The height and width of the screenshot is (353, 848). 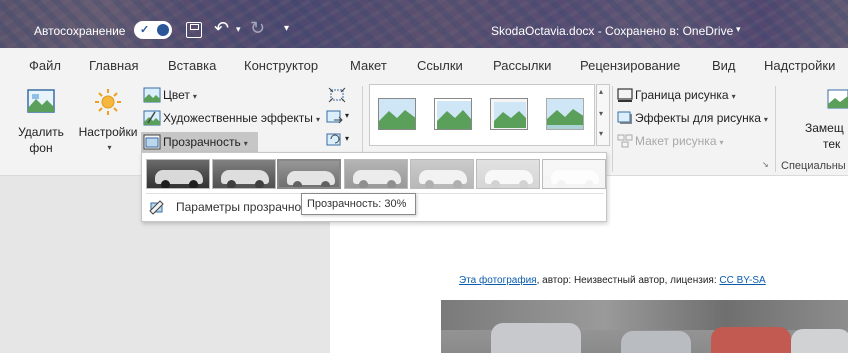 I want to click on artistic-effects-button: Художественные эффекты ▾, so click(x=241, y=118).